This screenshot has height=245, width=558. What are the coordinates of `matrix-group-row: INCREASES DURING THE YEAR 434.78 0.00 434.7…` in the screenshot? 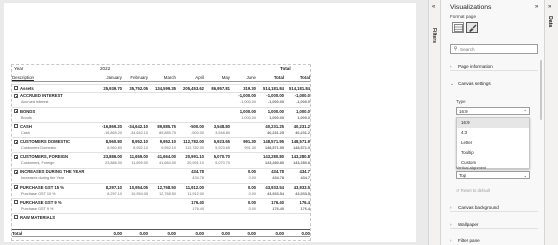 It's located at (161, 171).